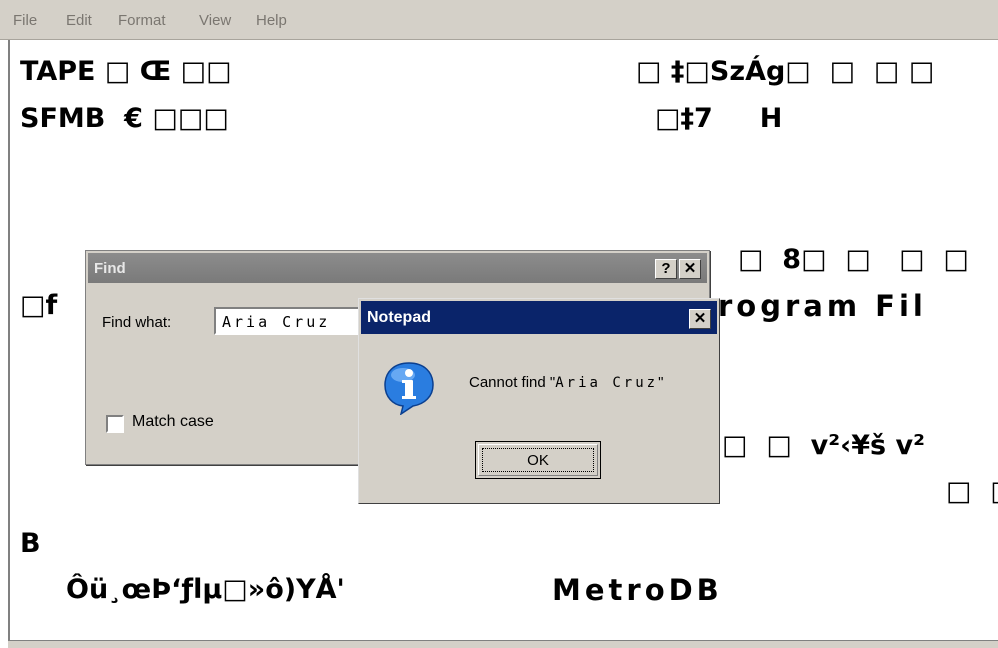 The height and width of the screenshot is (648, 998). What do you see at coordinates (124, 118) in the screenshot?
I see `editor-line-2a: SFMB € □□□` at bounding box center [124, 118].